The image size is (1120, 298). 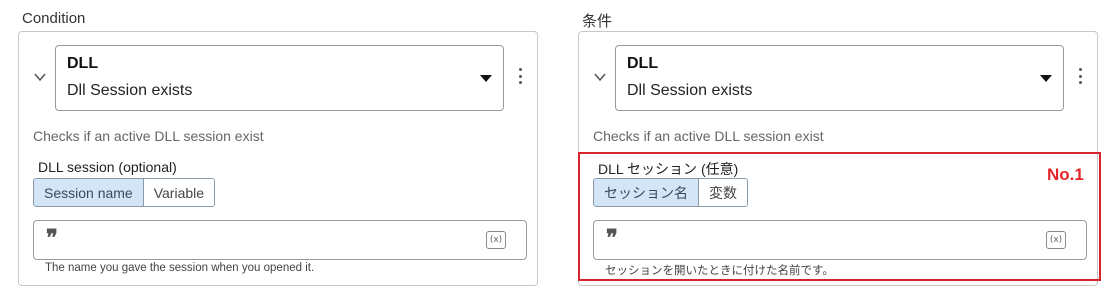 What do you see at coordinates (107, 167) in the screenshot?
I see `dll-session-label: DLL session (optional)` at bounding box center [107, 167].